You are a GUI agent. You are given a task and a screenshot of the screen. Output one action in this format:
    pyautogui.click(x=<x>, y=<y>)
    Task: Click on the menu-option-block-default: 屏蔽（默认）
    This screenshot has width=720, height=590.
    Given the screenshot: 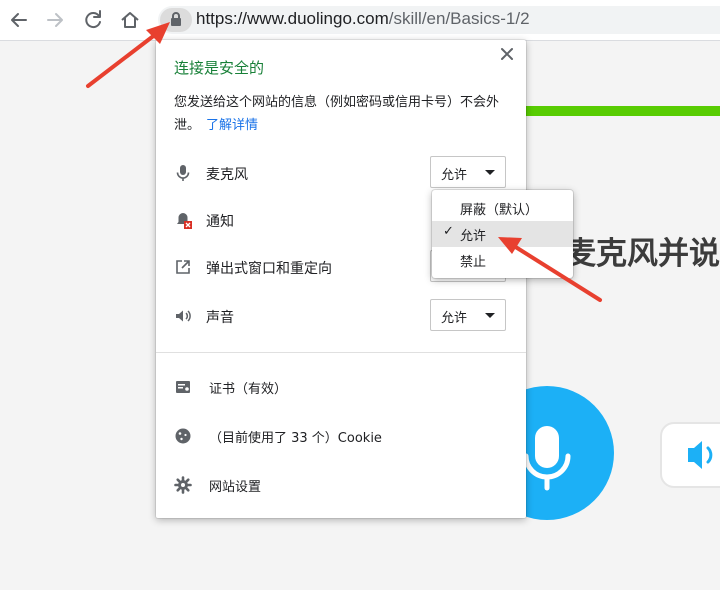 What is the action you would take?
    pyautogui.click(x=502, y=208)
    